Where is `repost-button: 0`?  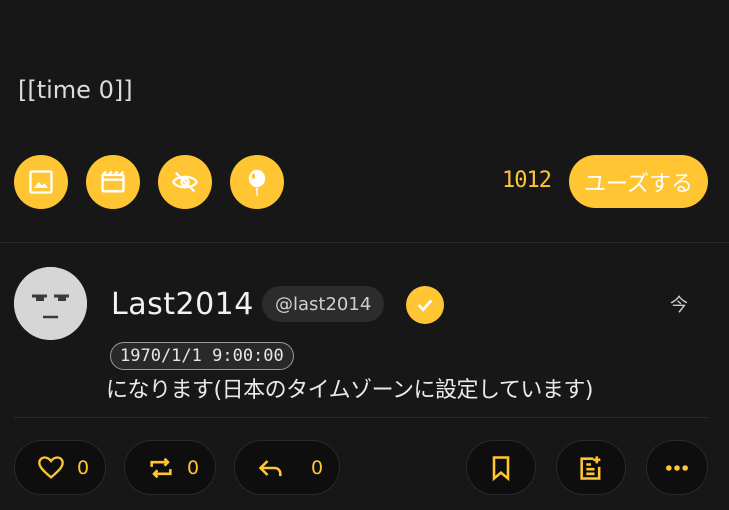
repost-button: 0 is located at coordinates (170, 467).